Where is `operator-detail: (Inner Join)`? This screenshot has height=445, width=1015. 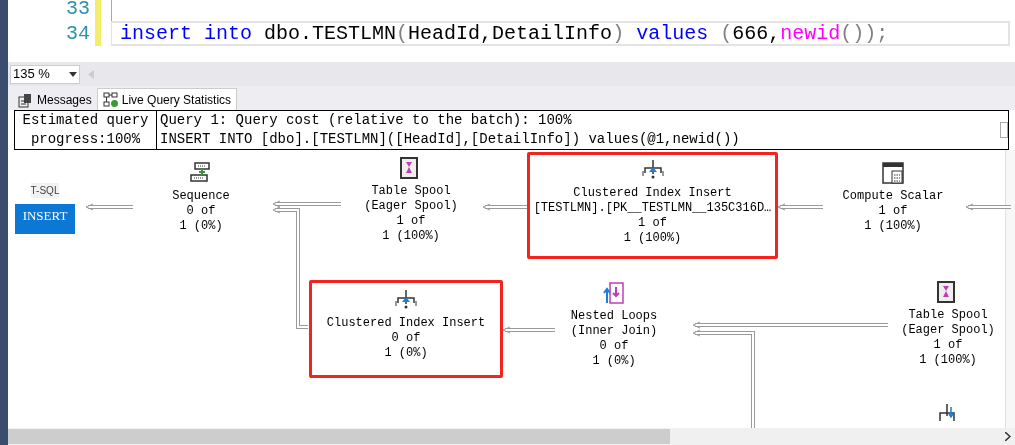 operator-detail: (Inner Join) is located at coordinates (614, 331).